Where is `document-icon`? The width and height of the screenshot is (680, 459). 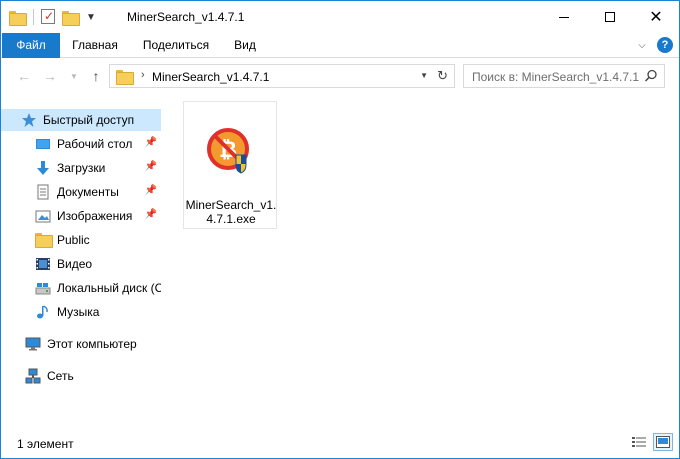
document-icon is located at coordinates (43, 192).